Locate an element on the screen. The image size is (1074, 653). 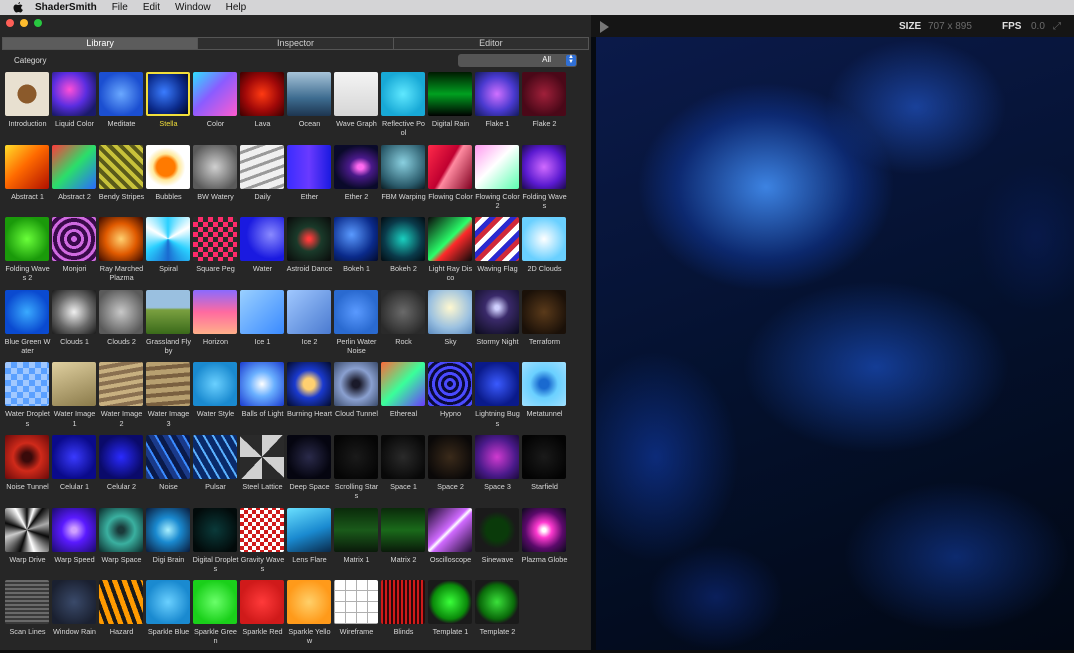
shader-item: Sky is located at coordinates (450, 326).